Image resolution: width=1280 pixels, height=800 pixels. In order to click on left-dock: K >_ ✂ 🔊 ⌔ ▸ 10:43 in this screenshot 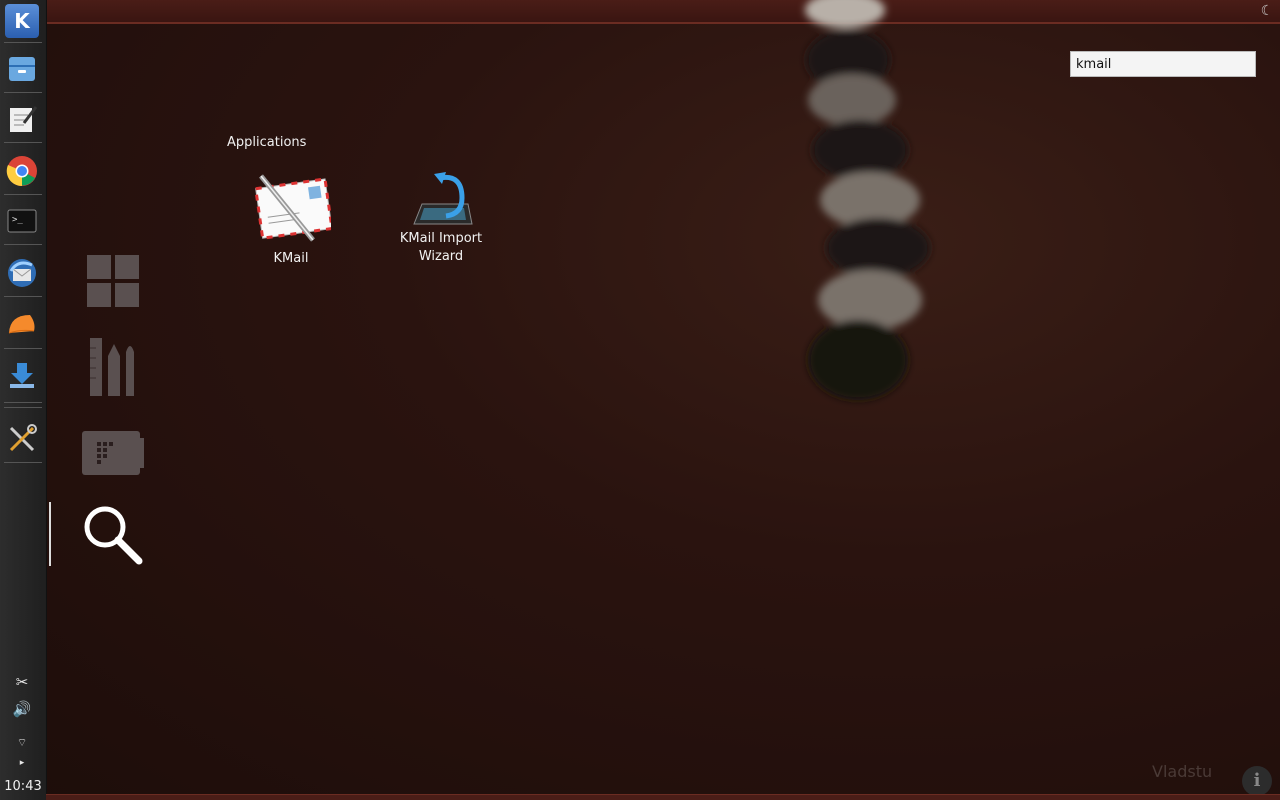, I will do `click(23, 400)`.